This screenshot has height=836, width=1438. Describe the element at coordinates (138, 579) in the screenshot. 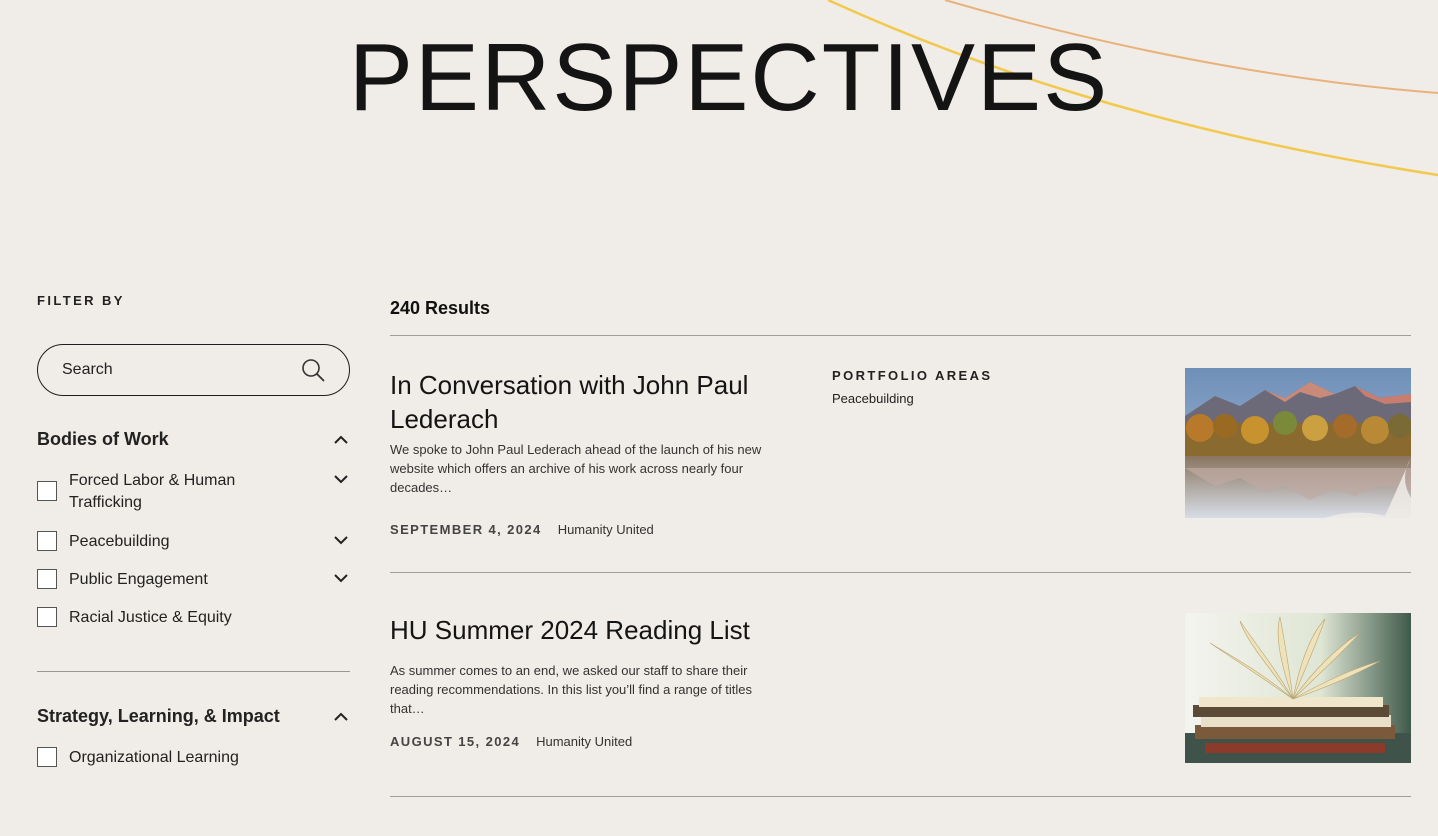

I see `filter-option-label: Public Engagement` at that location.